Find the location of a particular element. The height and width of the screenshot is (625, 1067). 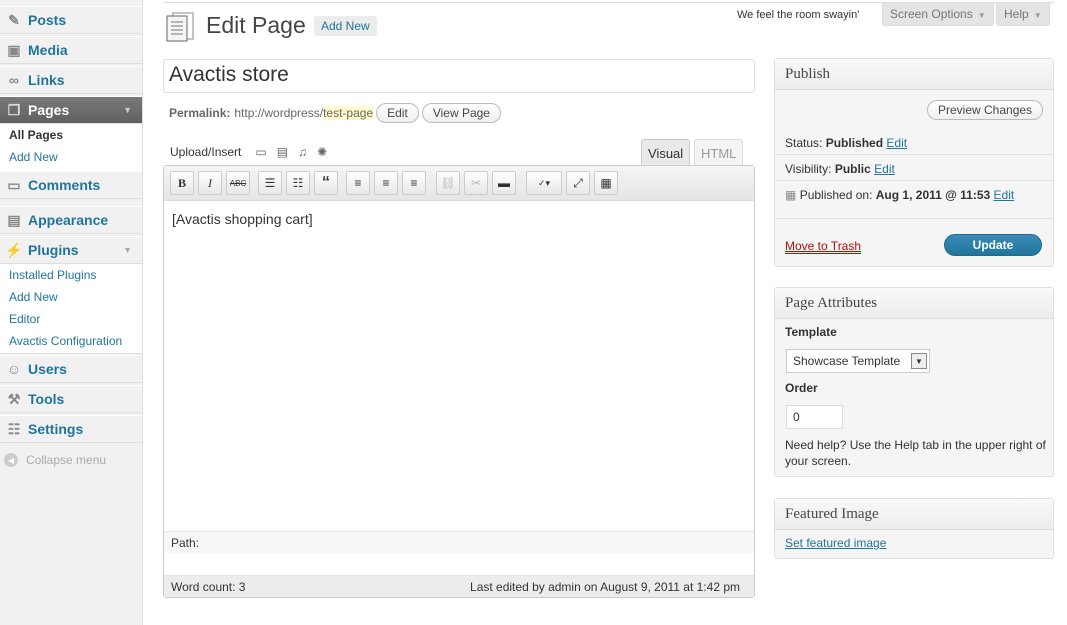

editor-content: [Avactis shopping cart] is located at coordinates (459, 219).